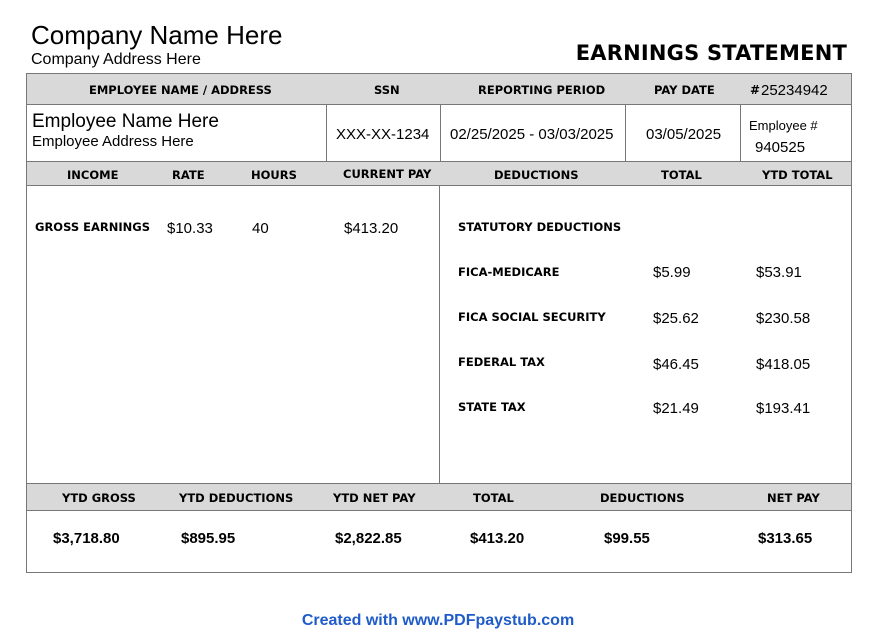 Image resolution: width=876 pixels, height=639 pixels. What do you see at coordinates (684, 90) in the screenshot?
I see `pay-date-column-header: PAY DATE` at bounding box center [684, 90].